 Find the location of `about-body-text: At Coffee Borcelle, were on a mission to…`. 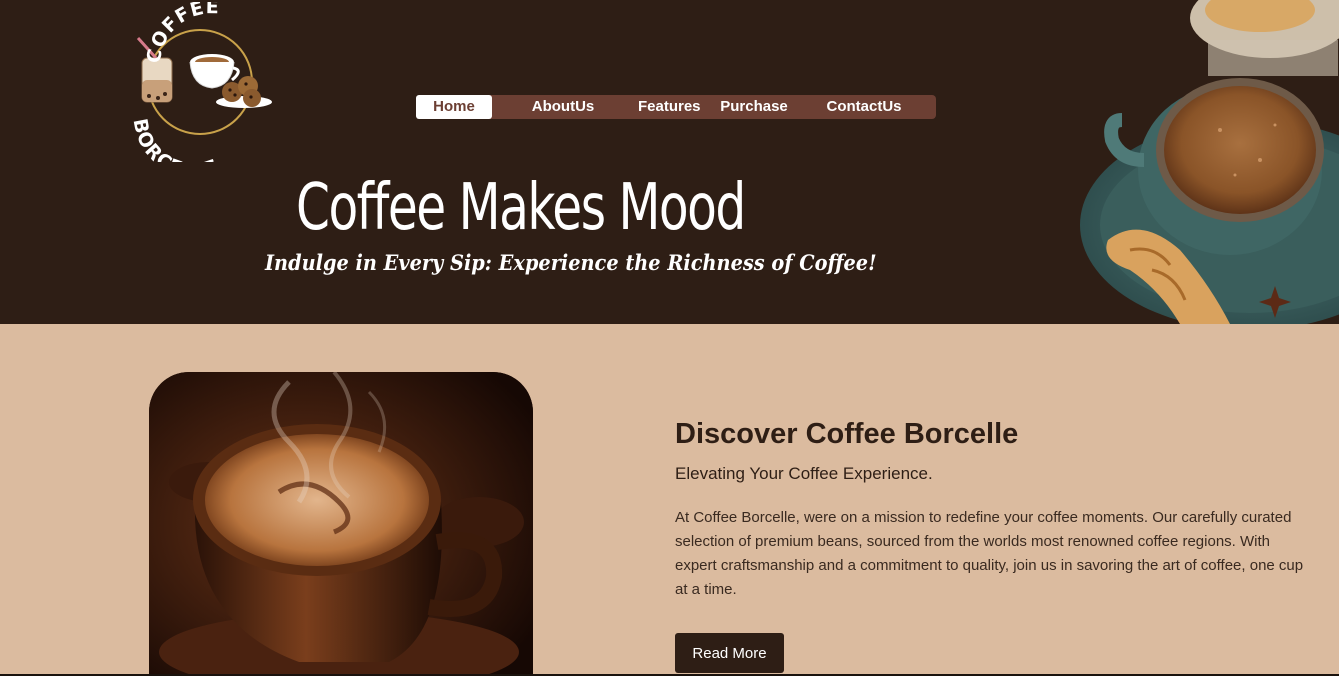

about-body-text: At Coffee Borcelle, were on a mission to… is located at coordinates (989, 553).